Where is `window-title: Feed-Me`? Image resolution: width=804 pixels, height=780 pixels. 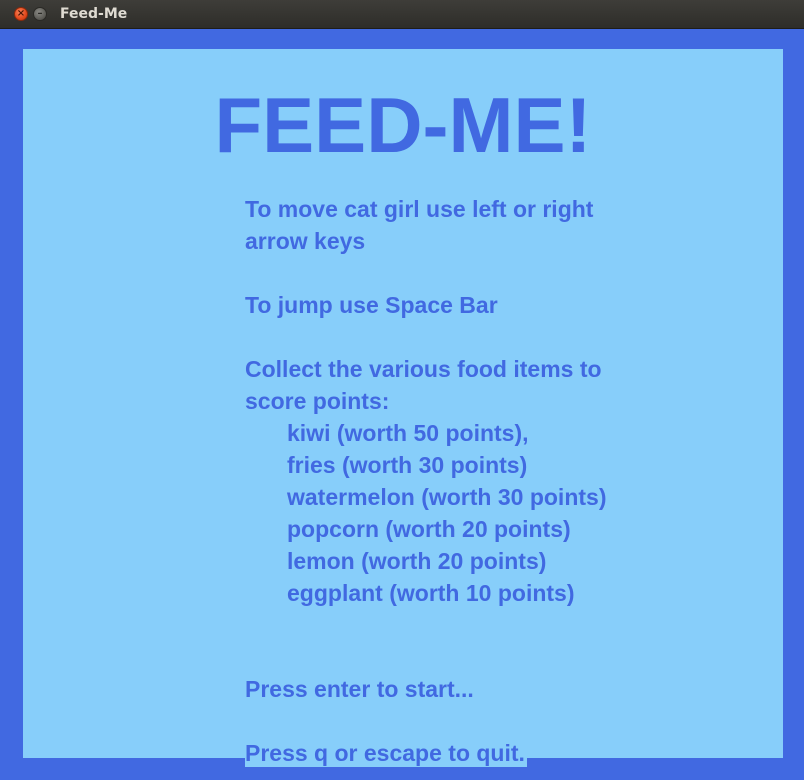
window-title: Feed-Me is located at coordinates (94, 14).